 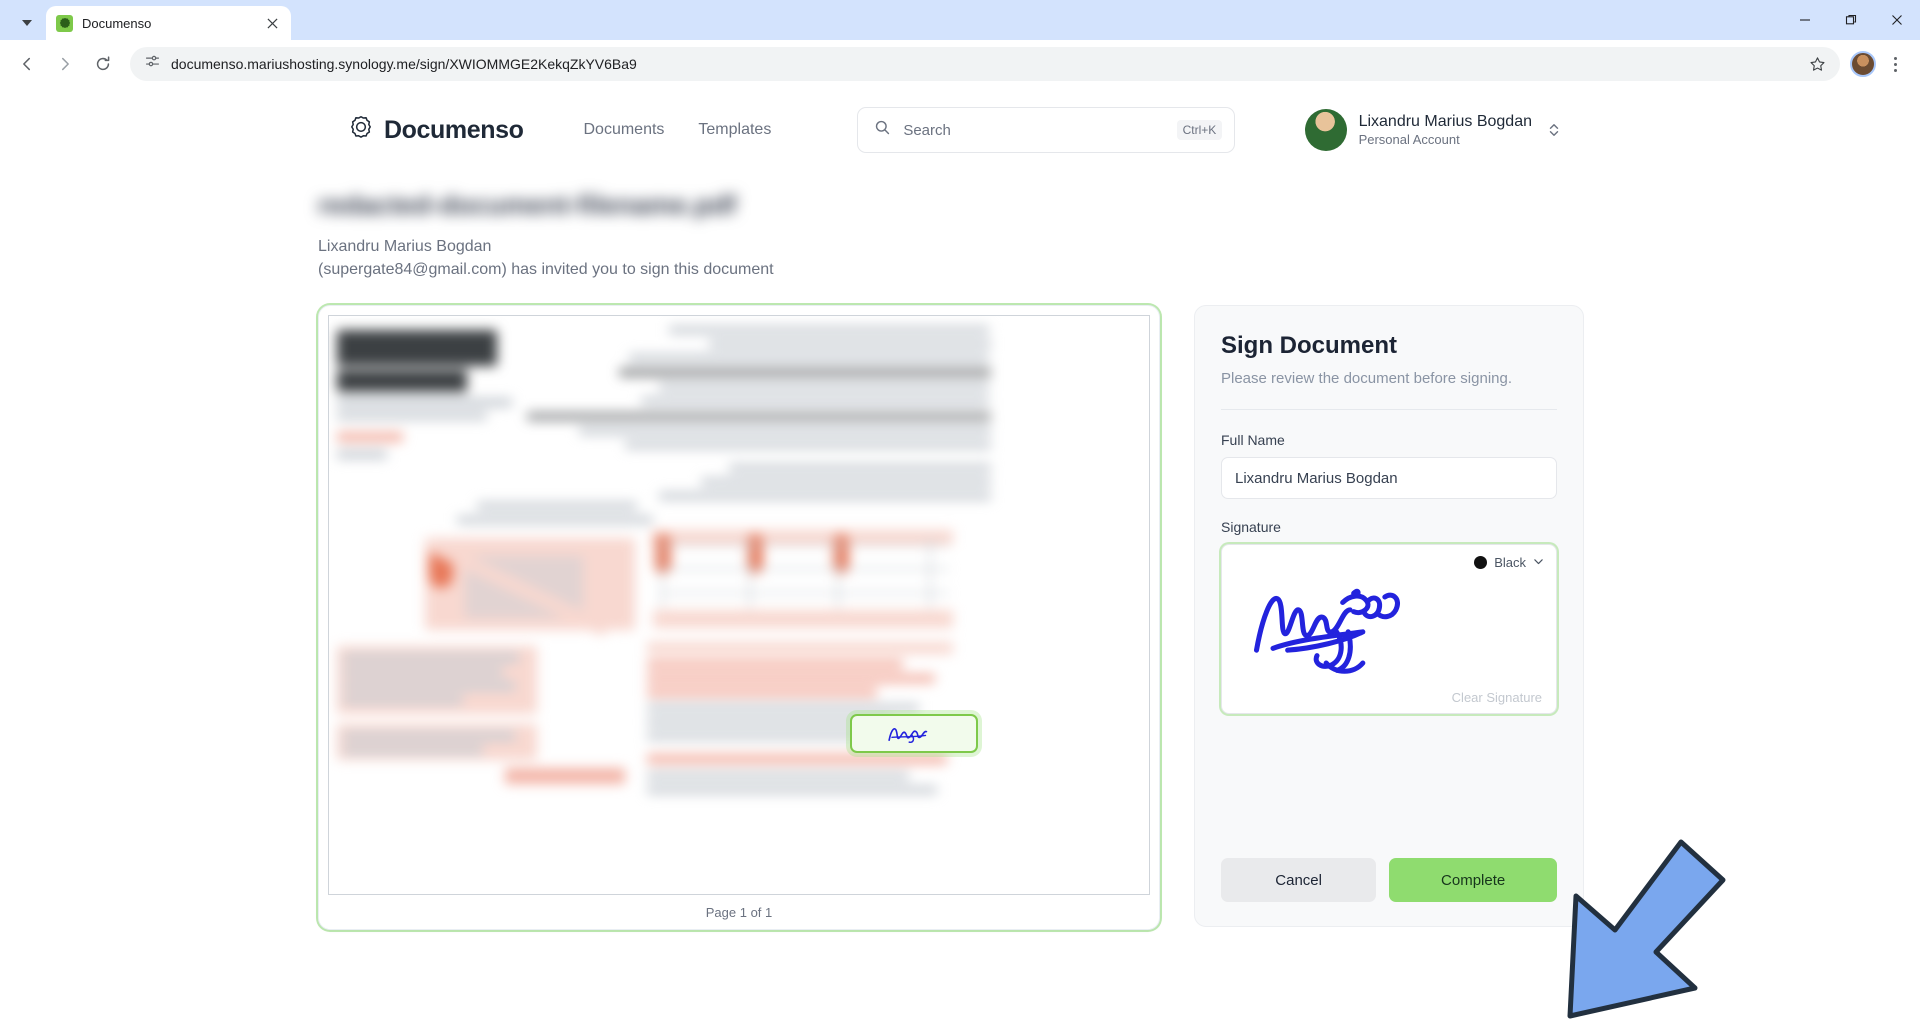 I want to click on document-title-redacted: redacted-document-filename.pdf, so click(x=527, y=205).